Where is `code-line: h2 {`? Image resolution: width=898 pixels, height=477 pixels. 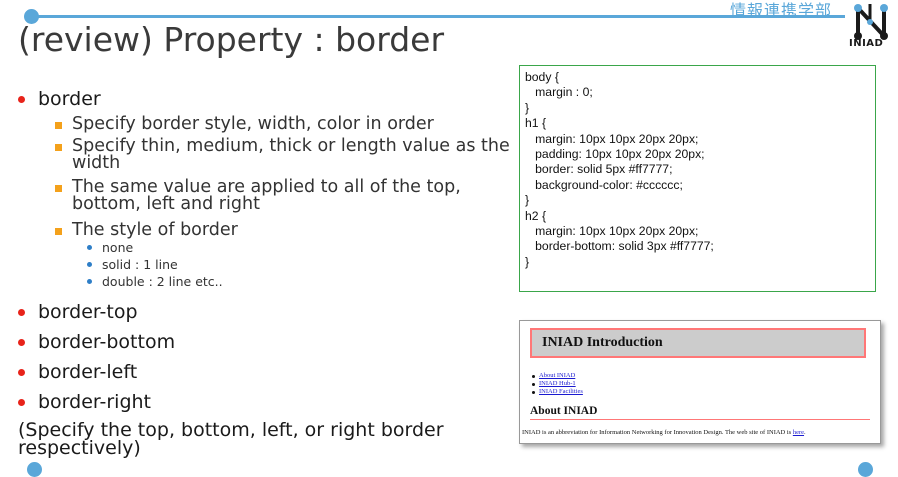
code-line: h2 { is located at coordinates (536, 215).